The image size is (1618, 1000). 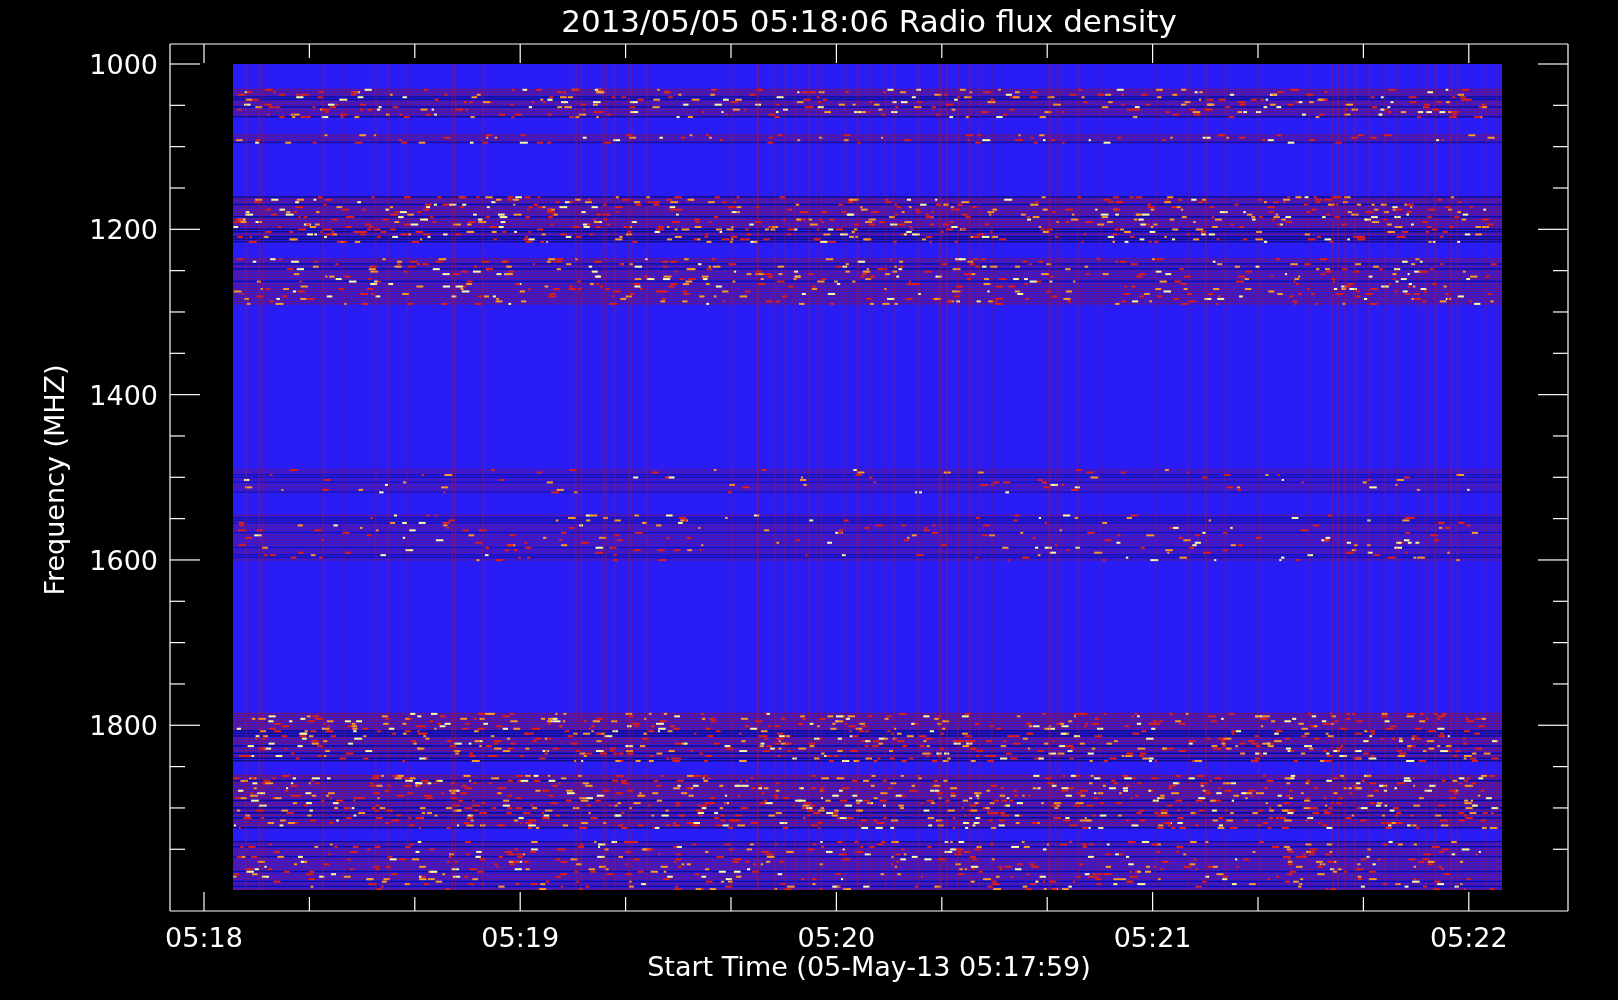 What do you see at coordinates (836, 937) in the screenshot?
I see `x-tick-label: 05:20` at bounding box center [836, 937].